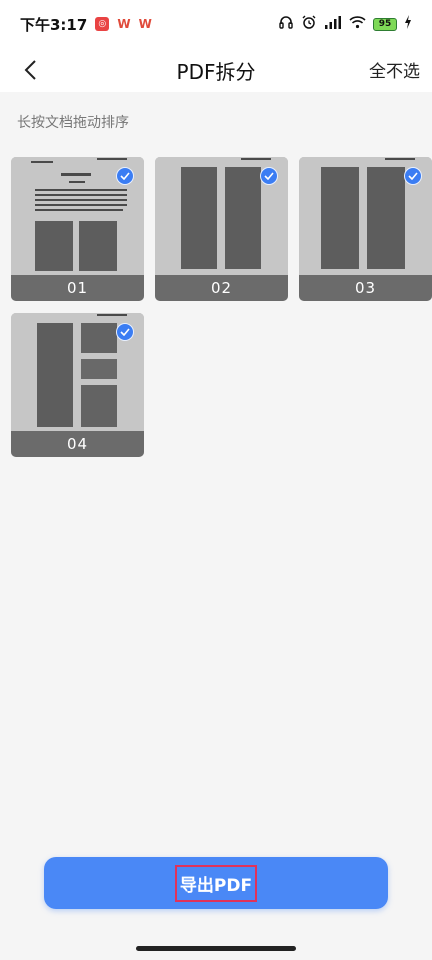 The image size is (432, 960). I want to click on notification-app-icon: ◎, so click(102, 24).